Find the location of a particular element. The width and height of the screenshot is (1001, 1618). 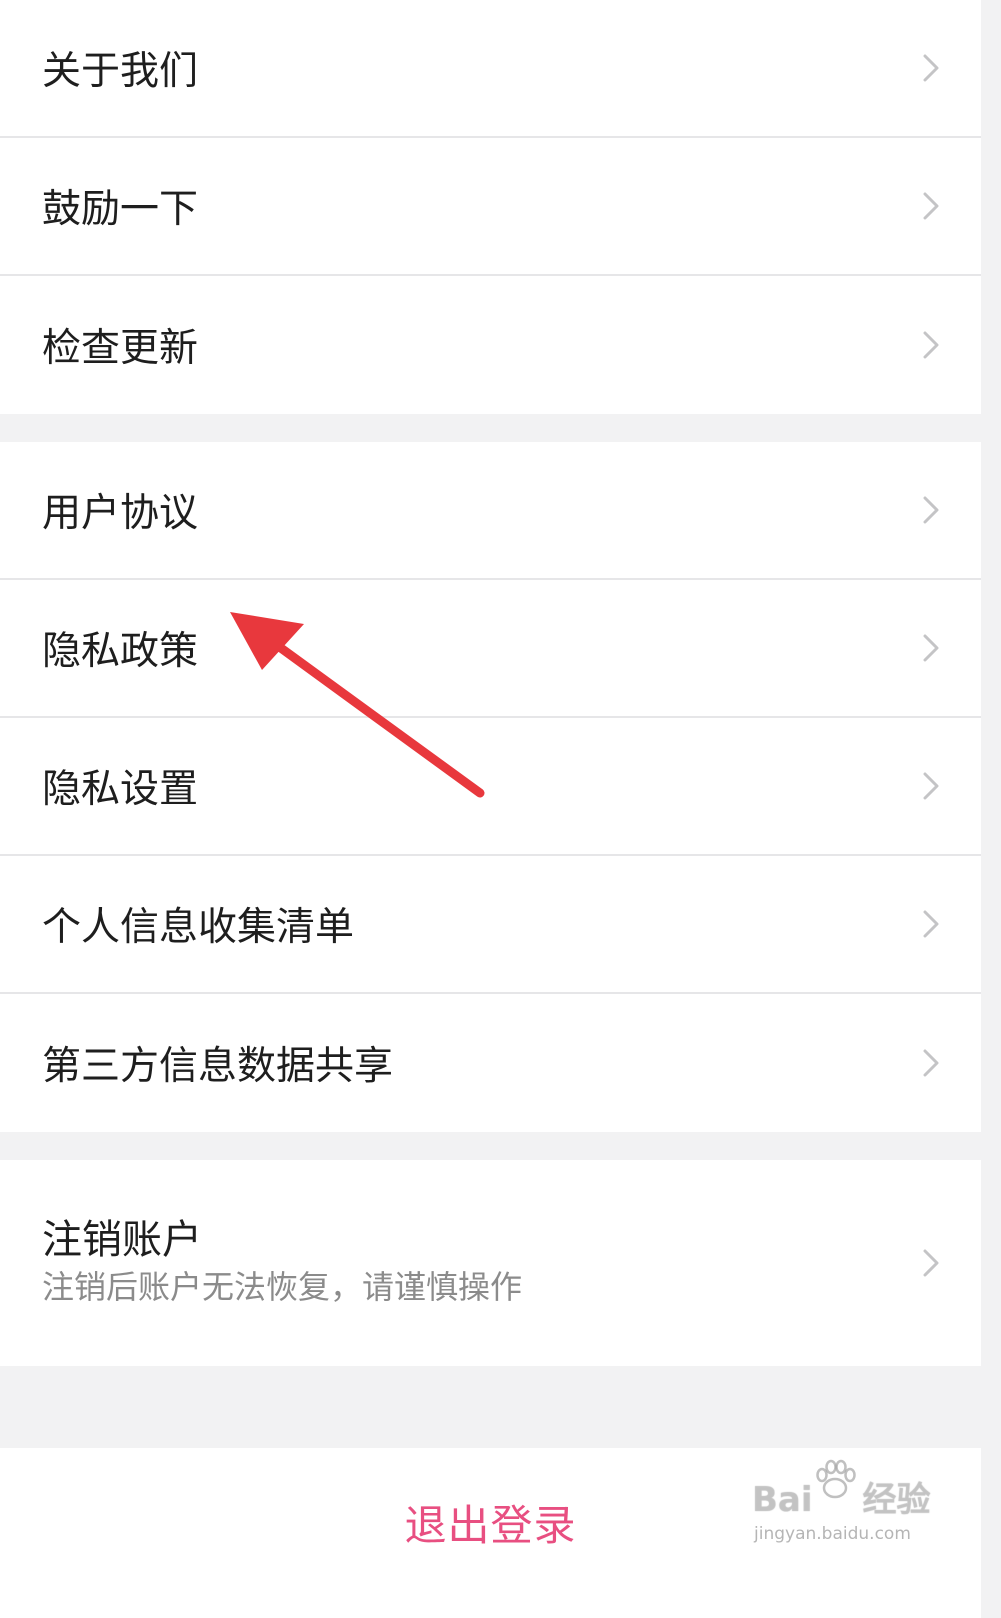

menu-item-privacy-policy: 隐私政策 is located at coordinates (490, 649).